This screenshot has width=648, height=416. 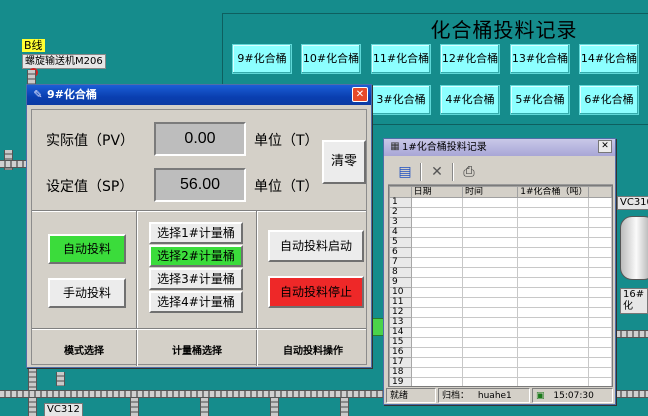 I want to click on dialog-titlebar: ✎ 9#化合桶 ✕, so click(x=199, y=95).